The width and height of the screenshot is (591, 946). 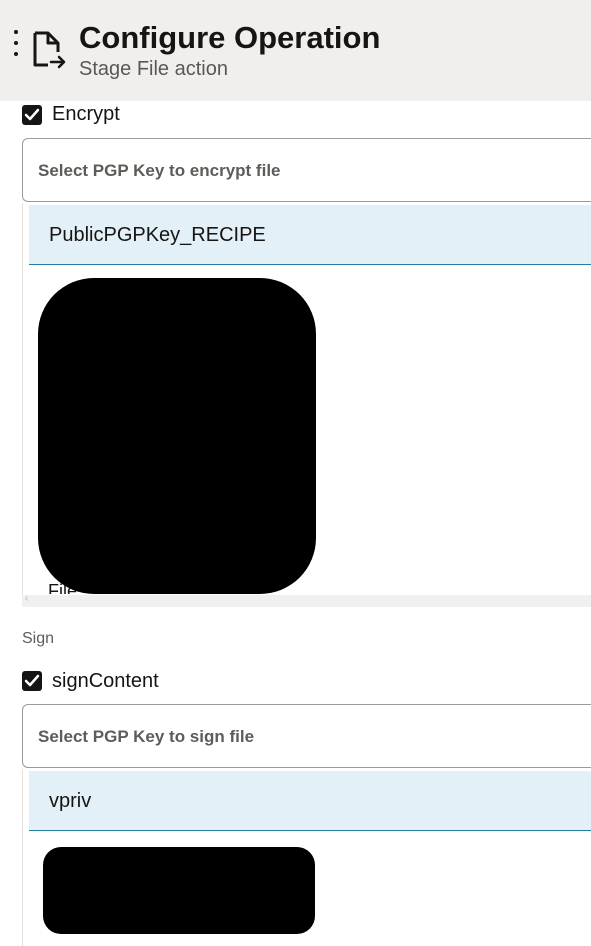 What do you see at coordinates (306, 600) in the screenshot?
I see `horizontal-scrollbar: ‹` at bounding box center [306, 600].